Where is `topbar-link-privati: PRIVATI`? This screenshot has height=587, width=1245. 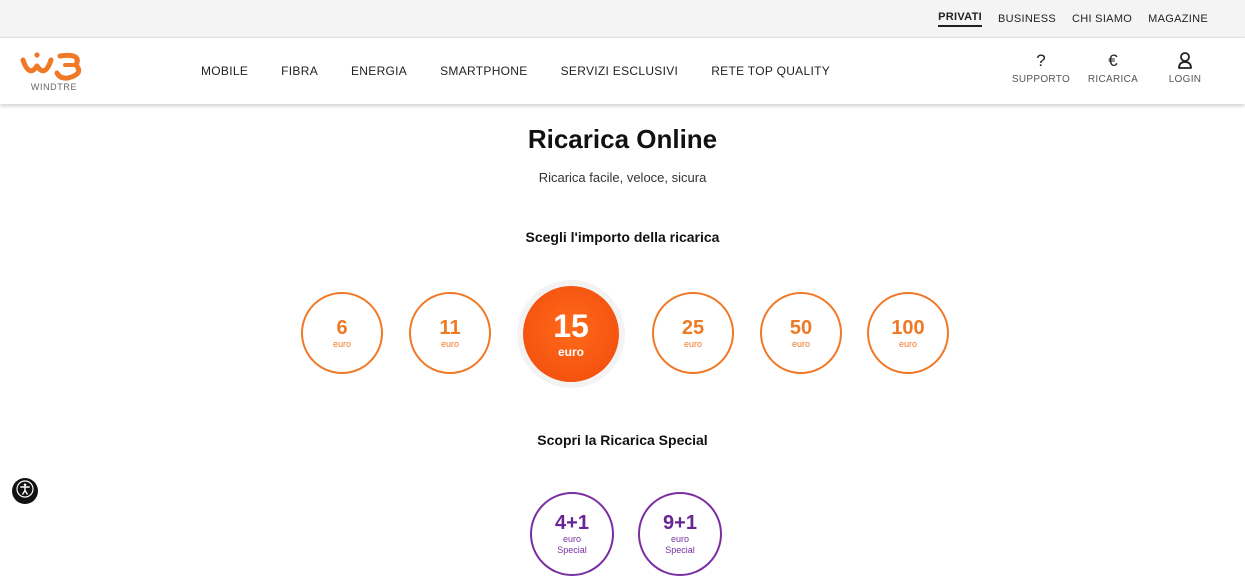 topbar-link-privati: PRIVATI is located at coordinates (960, 19).